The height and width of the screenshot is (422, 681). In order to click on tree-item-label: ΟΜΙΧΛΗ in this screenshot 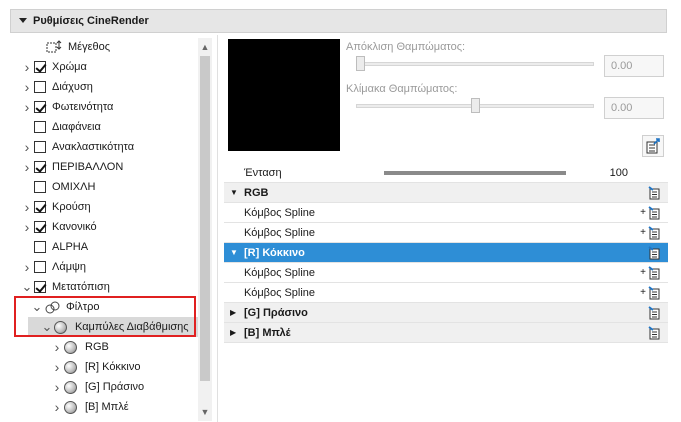, I will do `click(74, 187)`.